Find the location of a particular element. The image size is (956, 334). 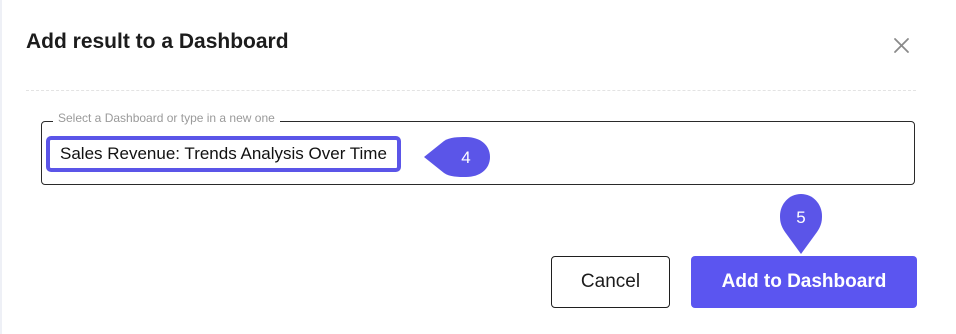

dialog-left-edge is located at coordinates (1, 167).